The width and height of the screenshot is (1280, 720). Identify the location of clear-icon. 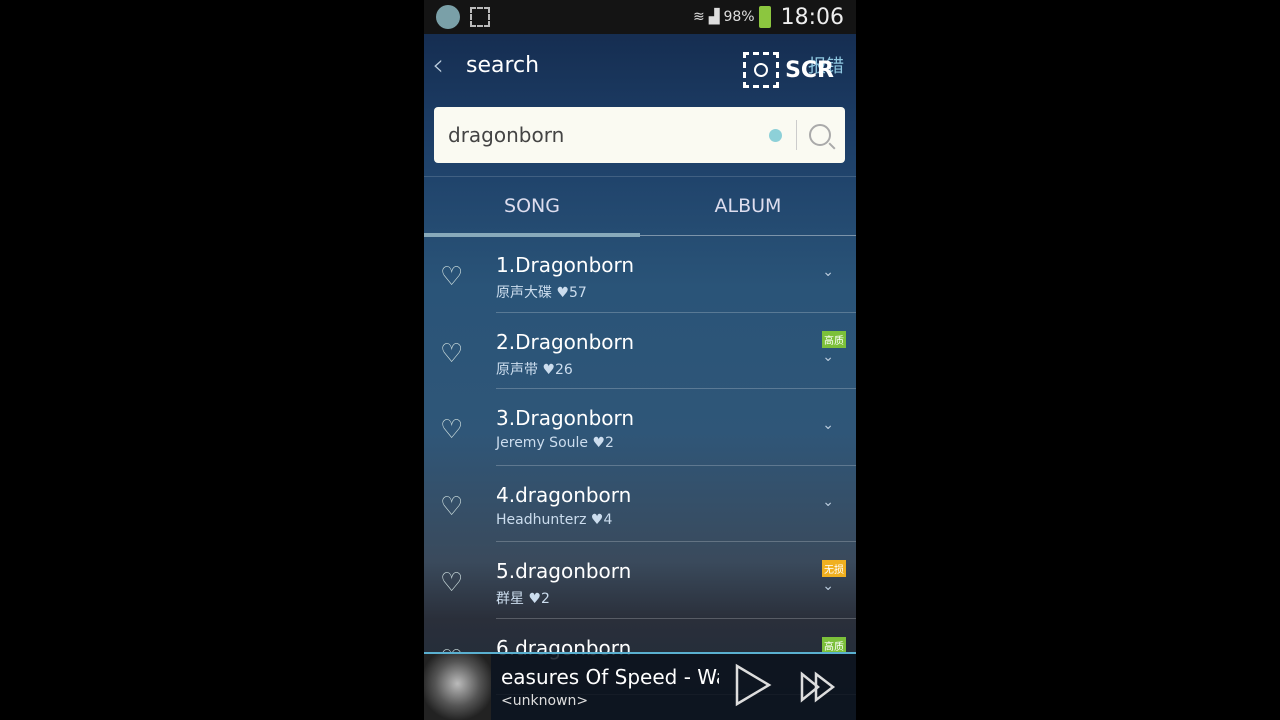
(775, 135).